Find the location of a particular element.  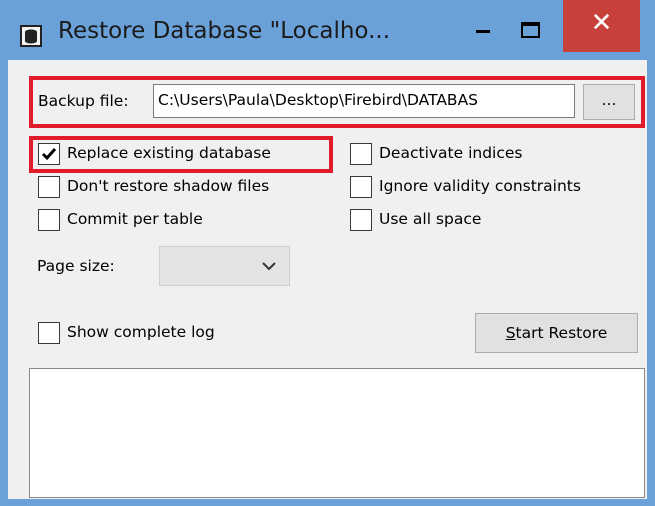

use-all-space-checkbox is located at coordinates (361, 220).